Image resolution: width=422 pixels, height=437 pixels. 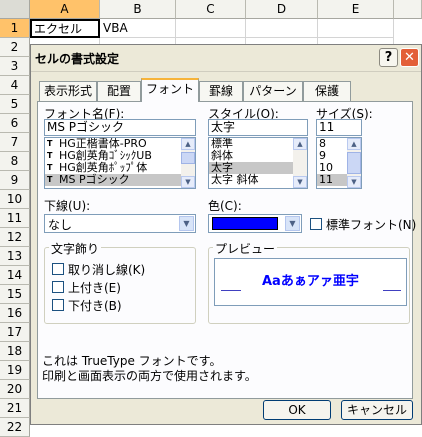 What do you see at coordinates (409, 57) in the screenshot?
I see `close-button: ✕` at bounding box center [409, 57].